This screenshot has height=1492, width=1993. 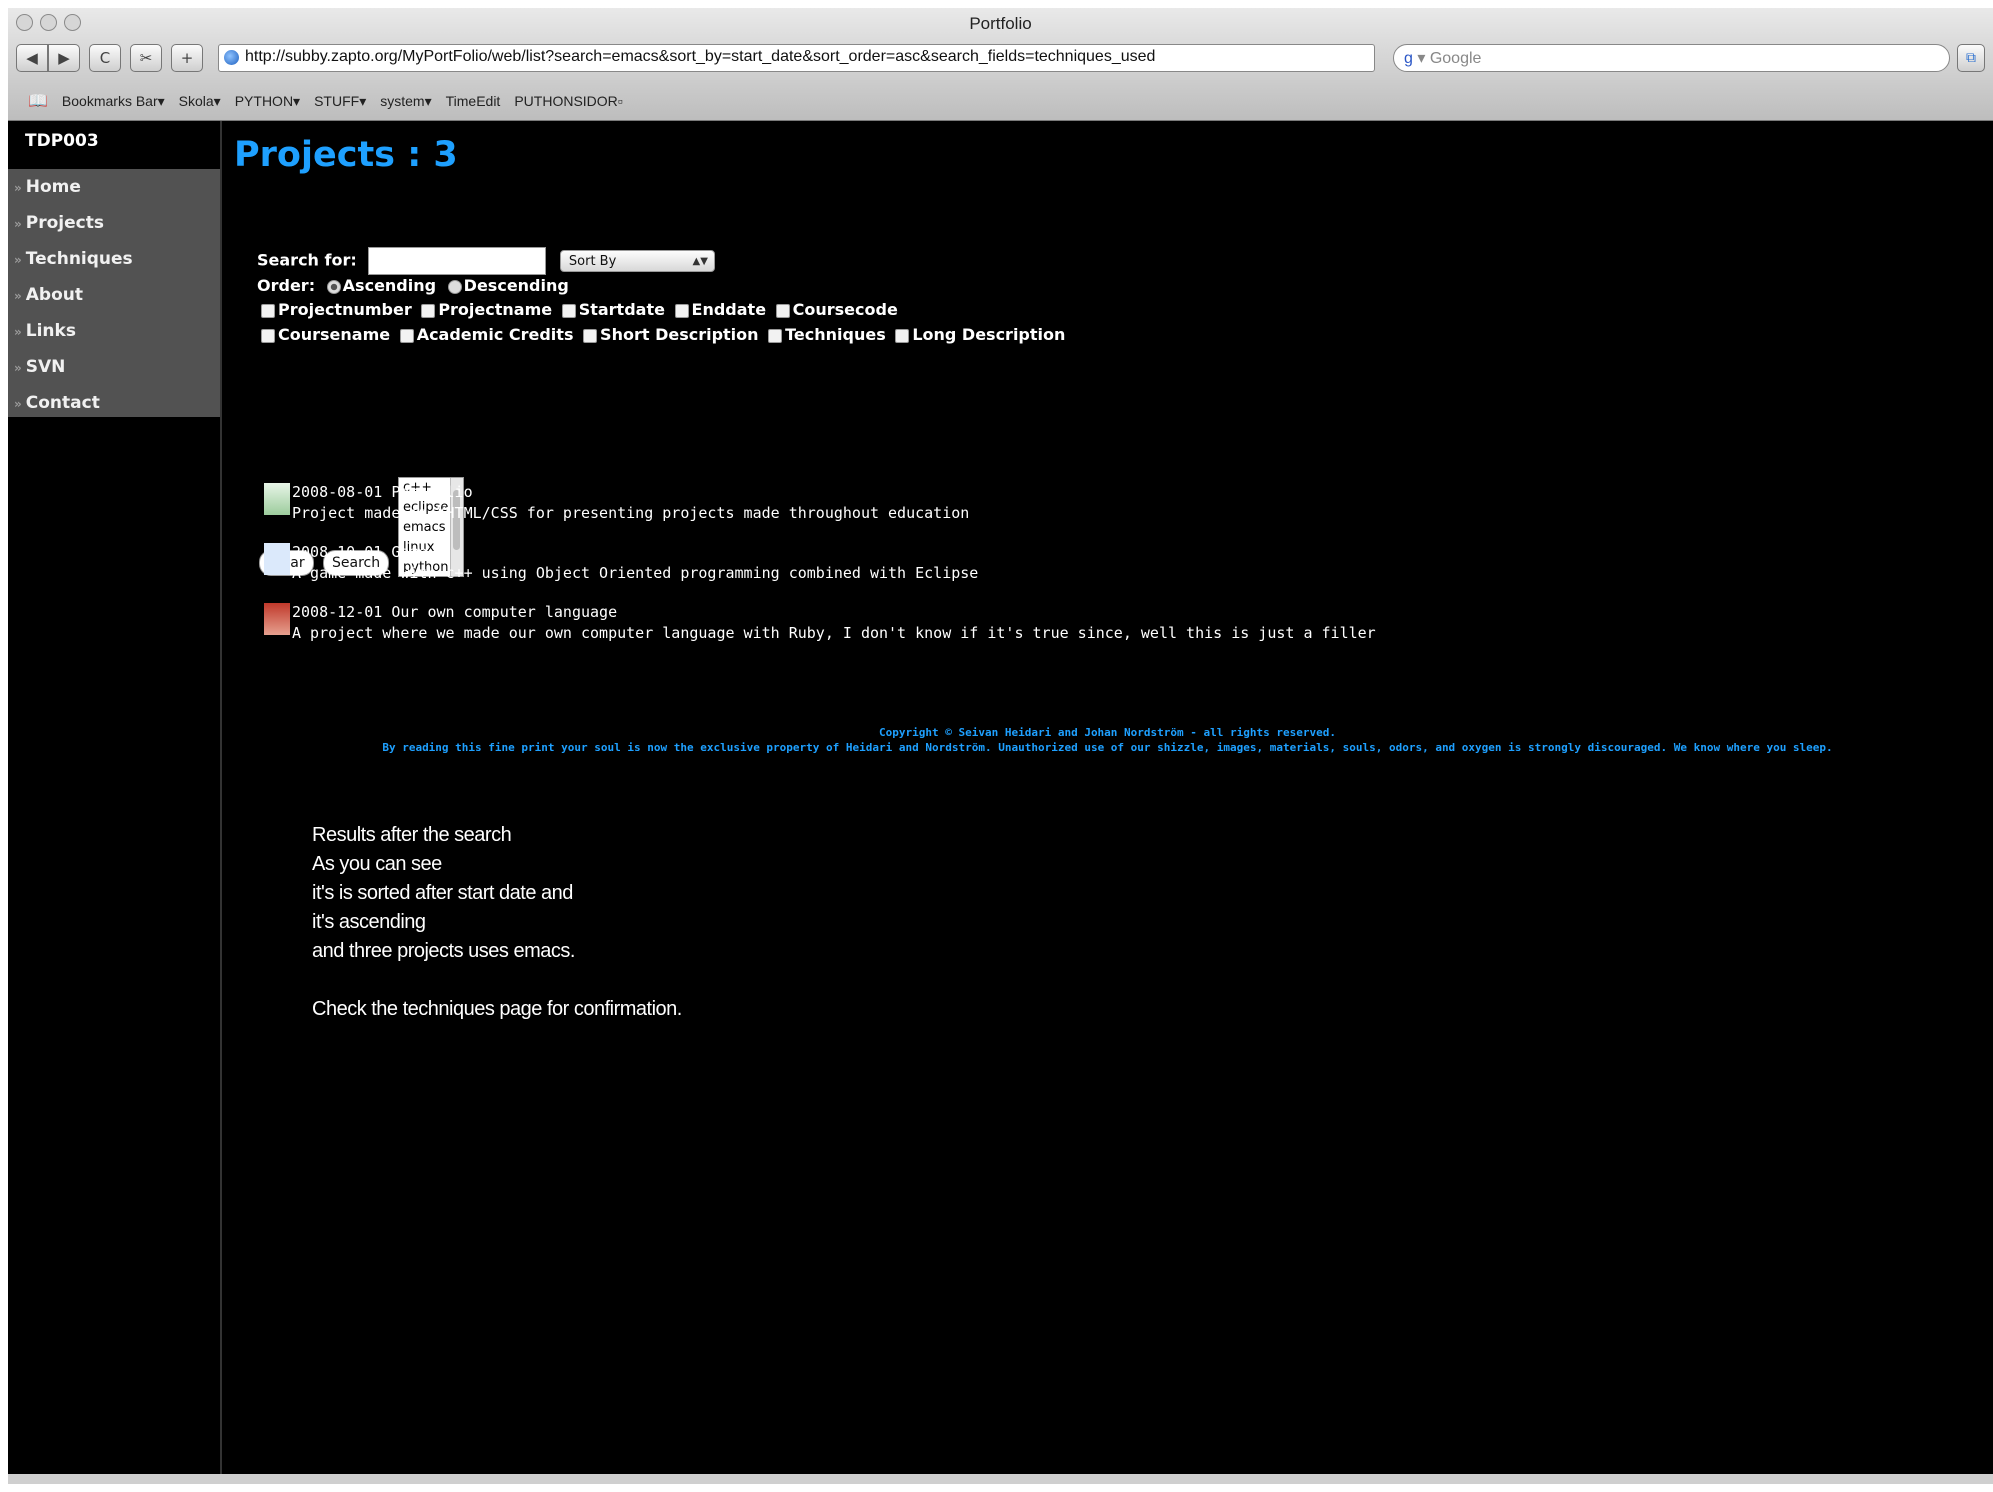 I want to click on menu-item-home: » Home, so click(x=114, y=187).